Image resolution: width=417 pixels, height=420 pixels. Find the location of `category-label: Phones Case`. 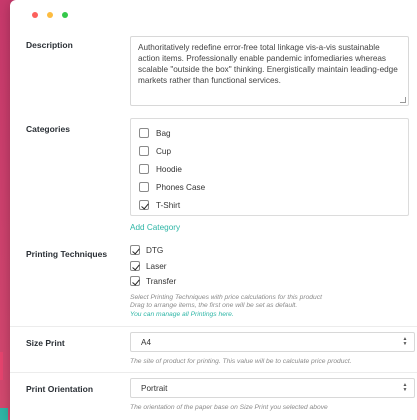

category-label: Phones Case is located at coordinates (181, 187).